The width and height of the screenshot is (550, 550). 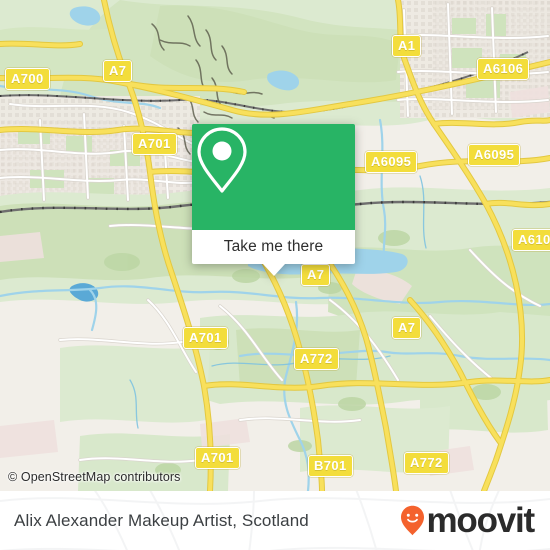 I want to click on moovit-pin-icon, so click(x=413, y=520).